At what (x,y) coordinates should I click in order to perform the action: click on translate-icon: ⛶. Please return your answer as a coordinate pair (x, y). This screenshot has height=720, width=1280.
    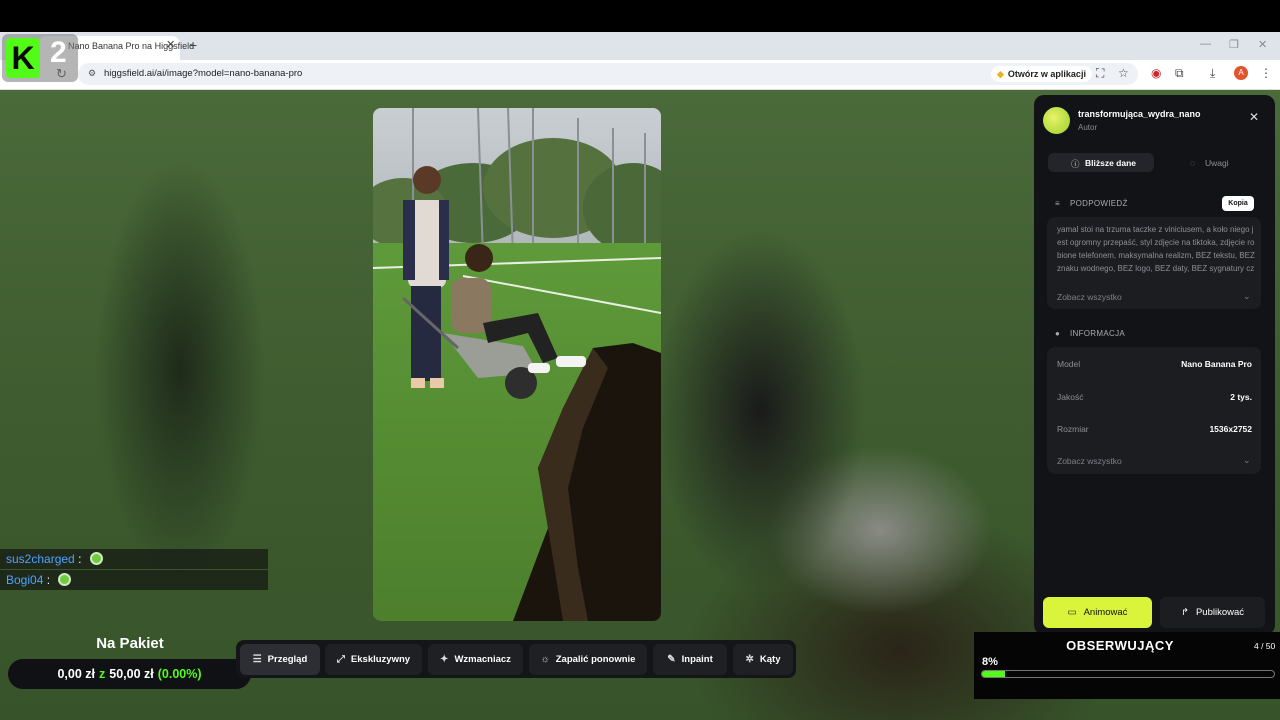
    Looking at the image, I should click on (1100, 73).